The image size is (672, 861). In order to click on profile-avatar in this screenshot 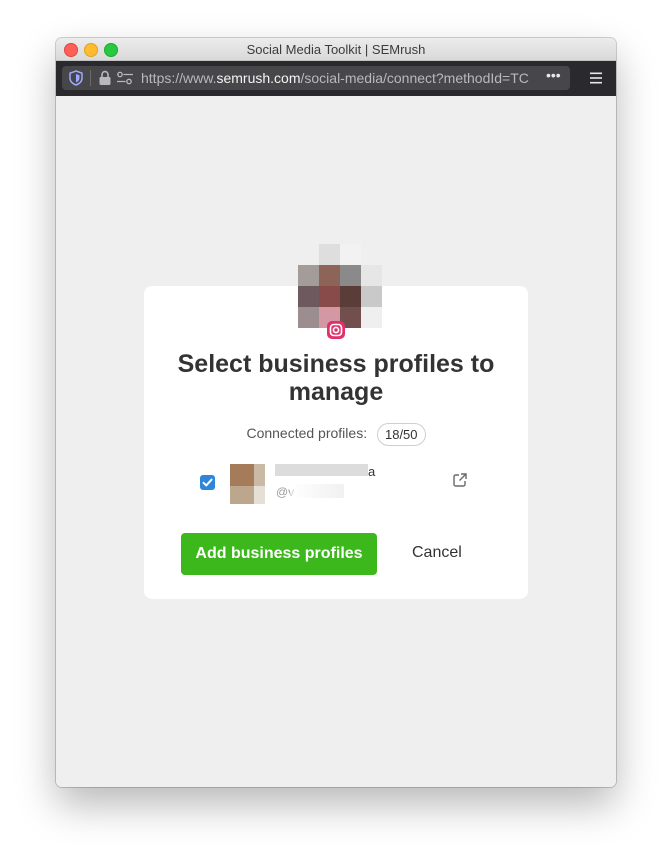, I will do `click(247, 484)`.